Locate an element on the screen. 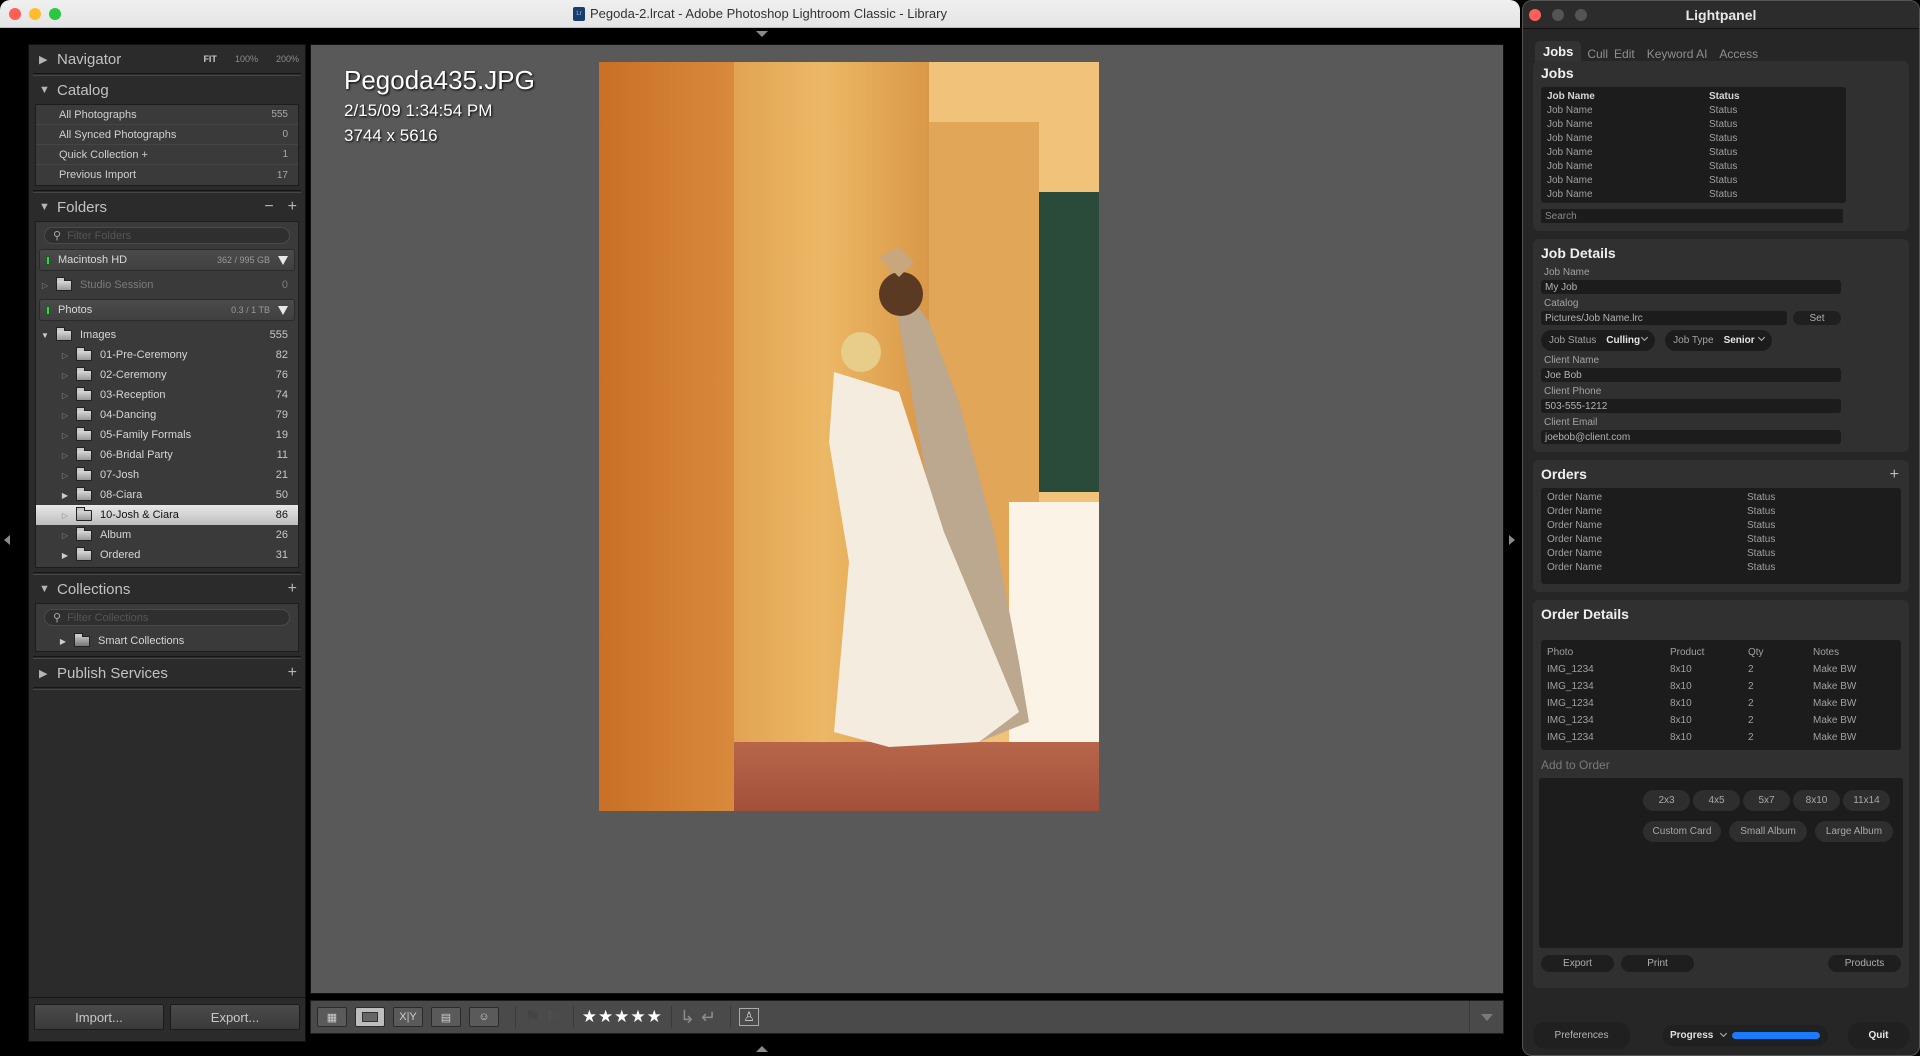 The image size is (1920, 1056). folder-images: ▼ Images 555 is located at coordinates (167, 335).